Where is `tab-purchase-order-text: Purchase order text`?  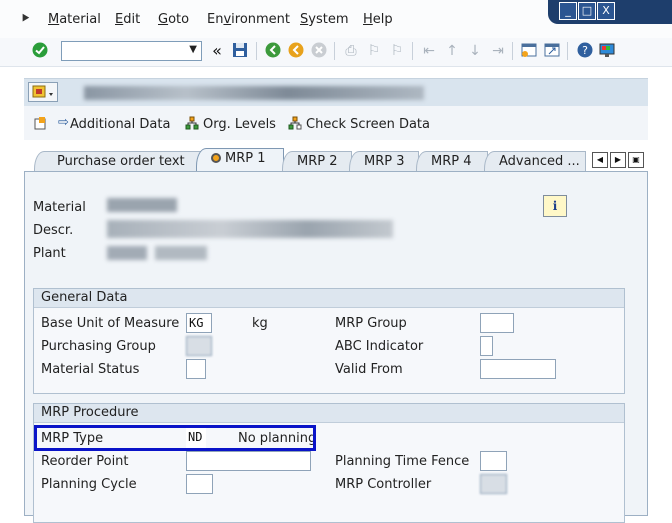
tab-purchase-order-text: Purchase order text is located at coordinates (118, 161).